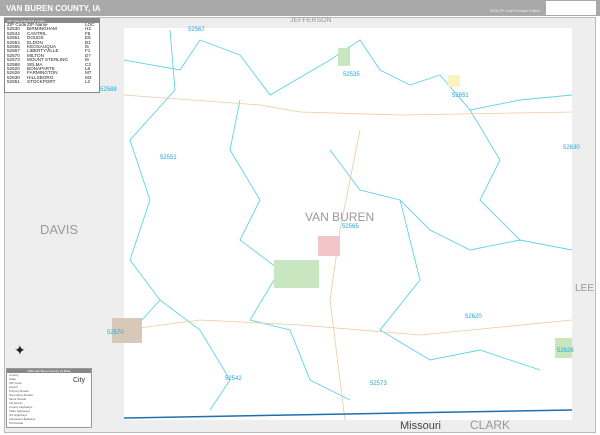 The width and height of the screenshot is (600, 435). I want to click on county-label-south: CLARK, so click(490, 425).